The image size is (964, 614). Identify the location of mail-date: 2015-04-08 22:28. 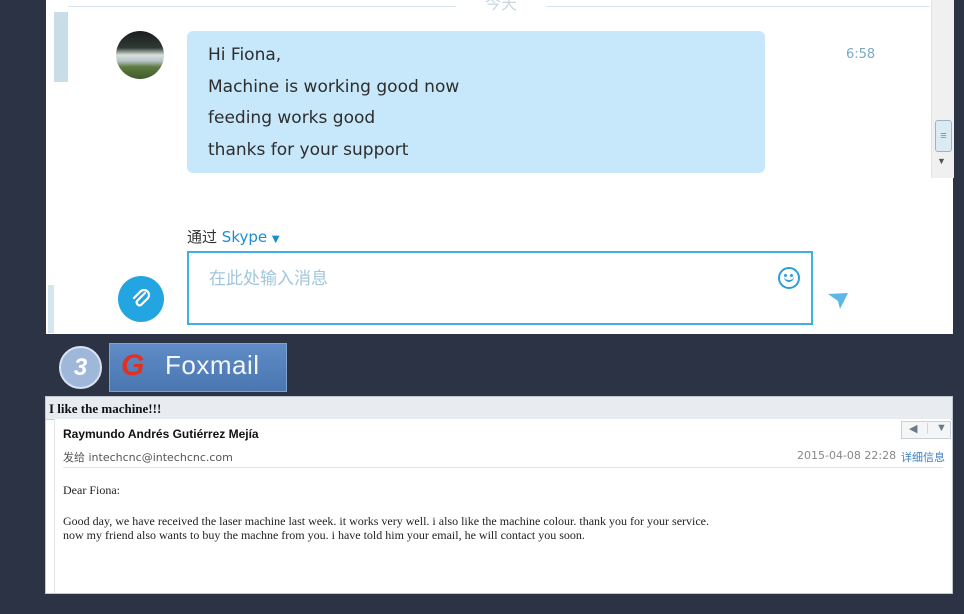
(847, 455).